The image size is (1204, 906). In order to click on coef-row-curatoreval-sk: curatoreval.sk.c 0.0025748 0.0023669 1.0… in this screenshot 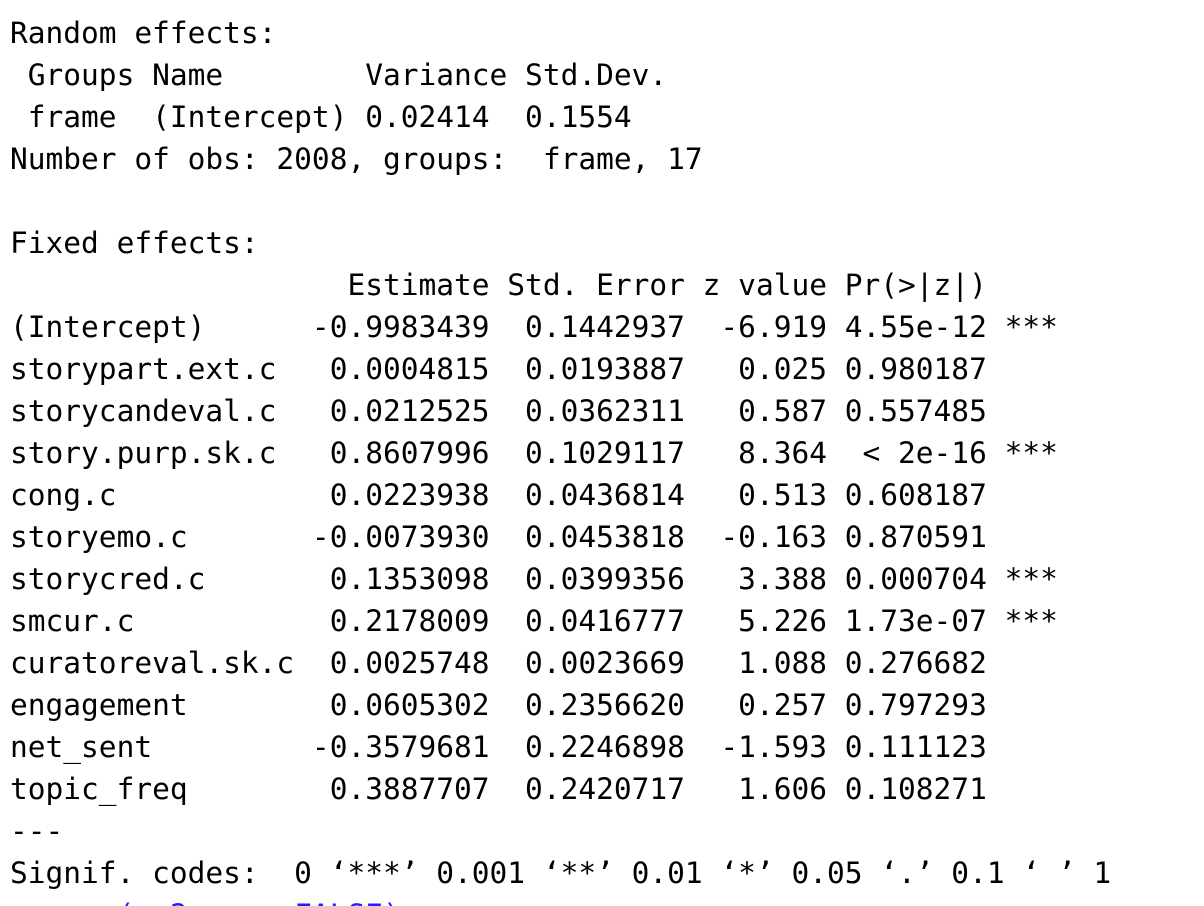, I will do `click(534, 663)`.